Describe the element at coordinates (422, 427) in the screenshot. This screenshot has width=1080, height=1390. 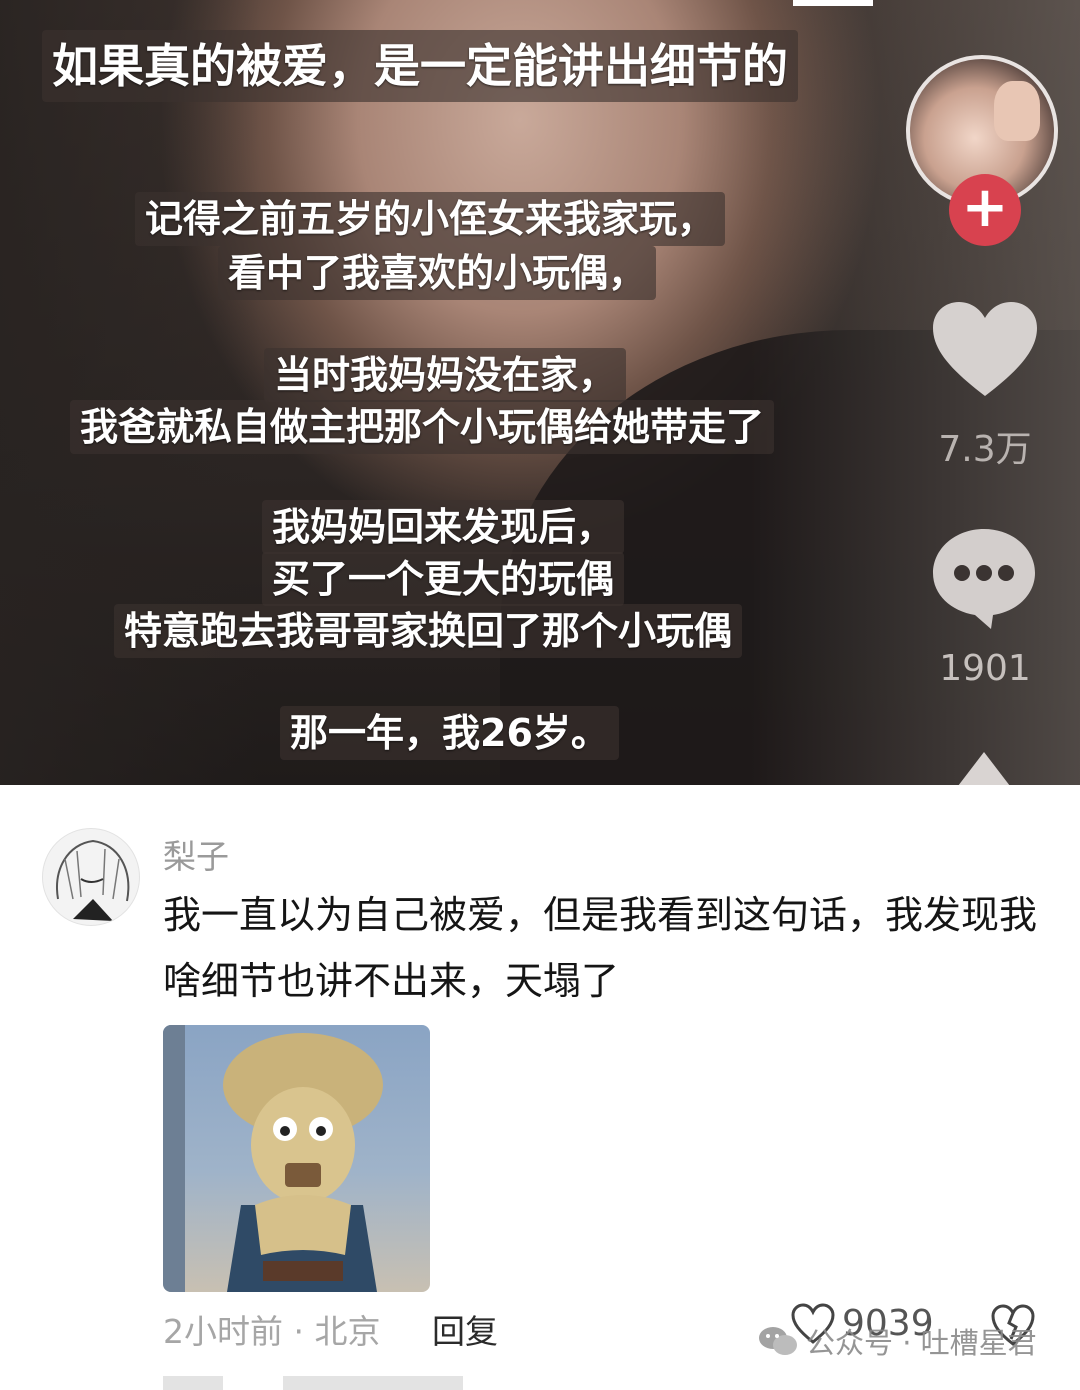
I see `video-caption-line: 我爸就私自做主把那个小玩偶给她带走了` at that location.